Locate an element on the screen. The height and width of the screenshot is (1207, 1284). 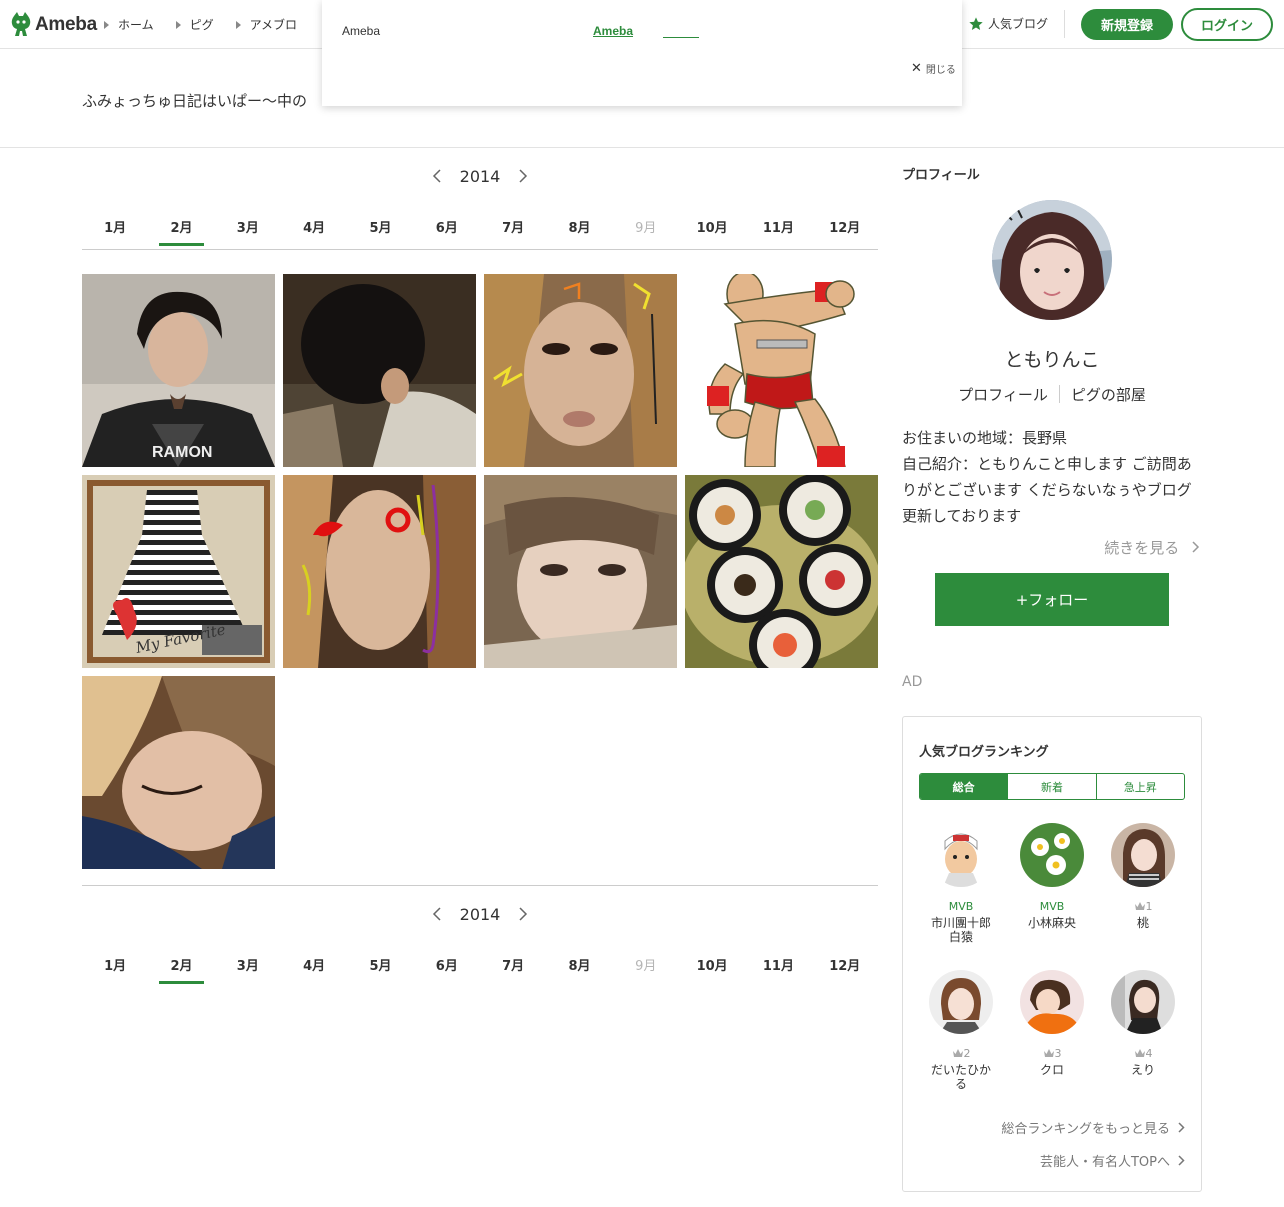
profile-link: プロフィール is located at coordinates (1003, 394).